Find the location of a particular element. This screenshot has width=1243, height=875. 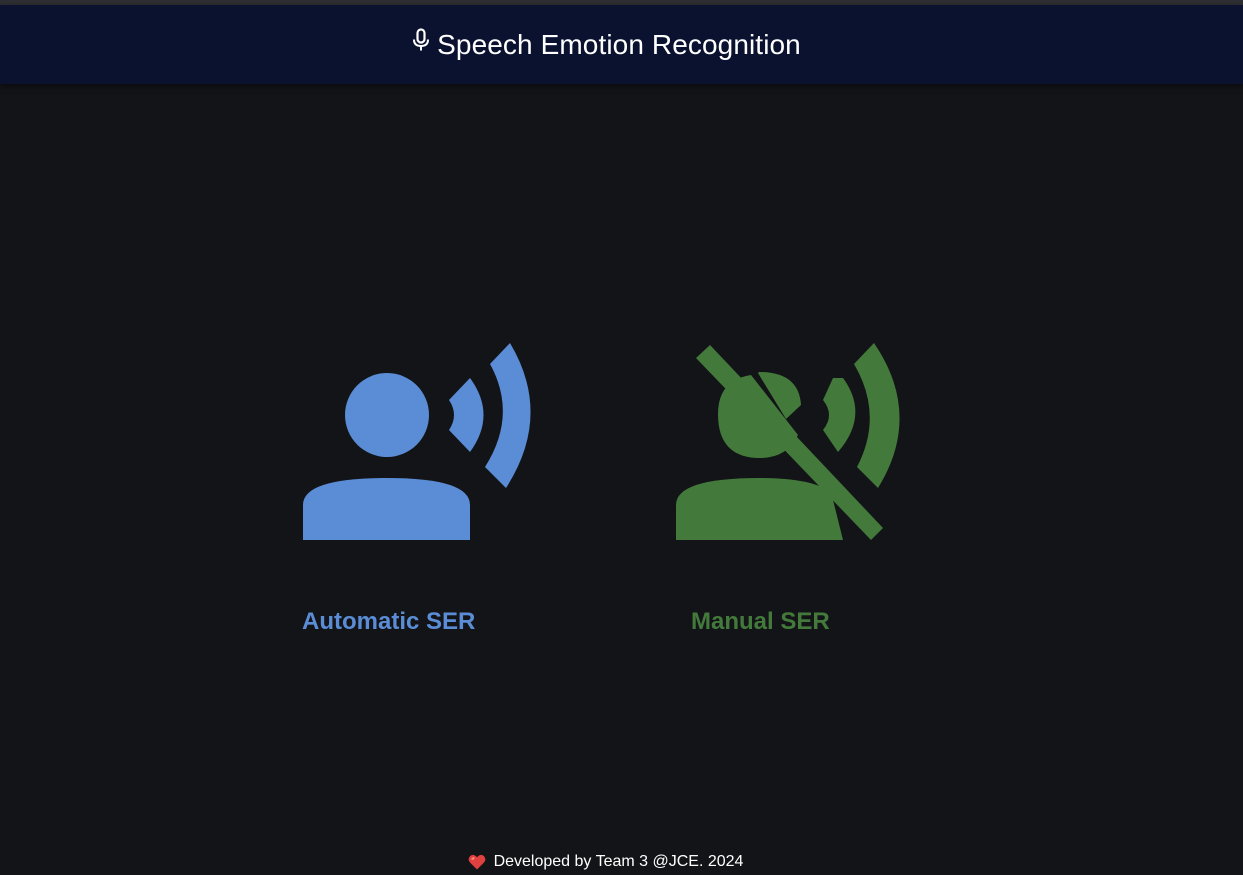

record-voice-over-icon is located at coordinates (420, 445).